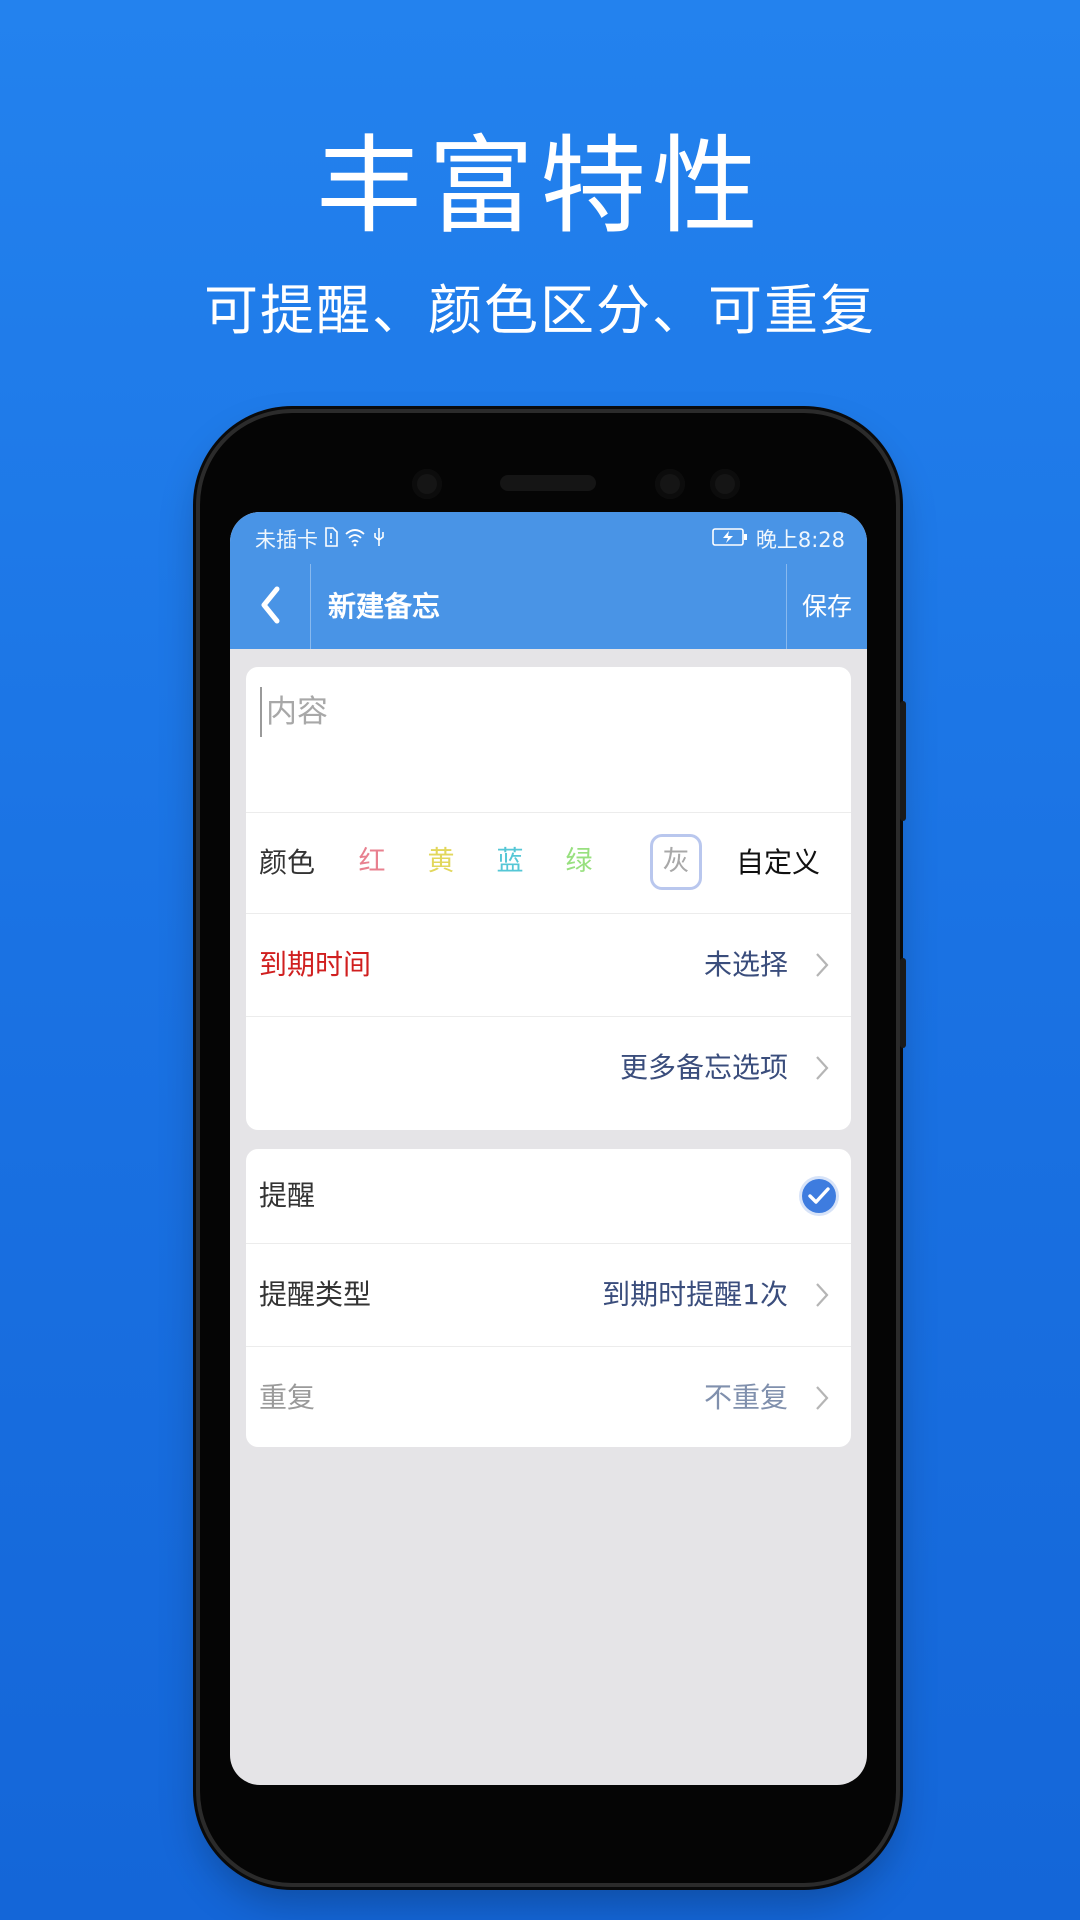 The width and height of the screenshot is (1080, 1920). Describe the element at coordinates (548, 1196) in the screenshot. I see `reminder-row: 提醒` at that location.